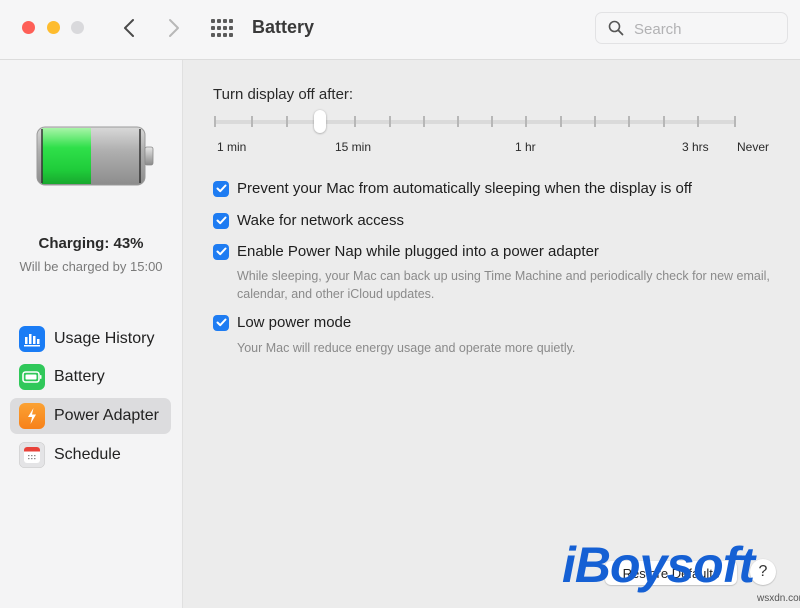 This screenshot has height=608, width=800. Describe the element at coordinates (66, 156) in the screenshot. I see `battery-fill` at that location.